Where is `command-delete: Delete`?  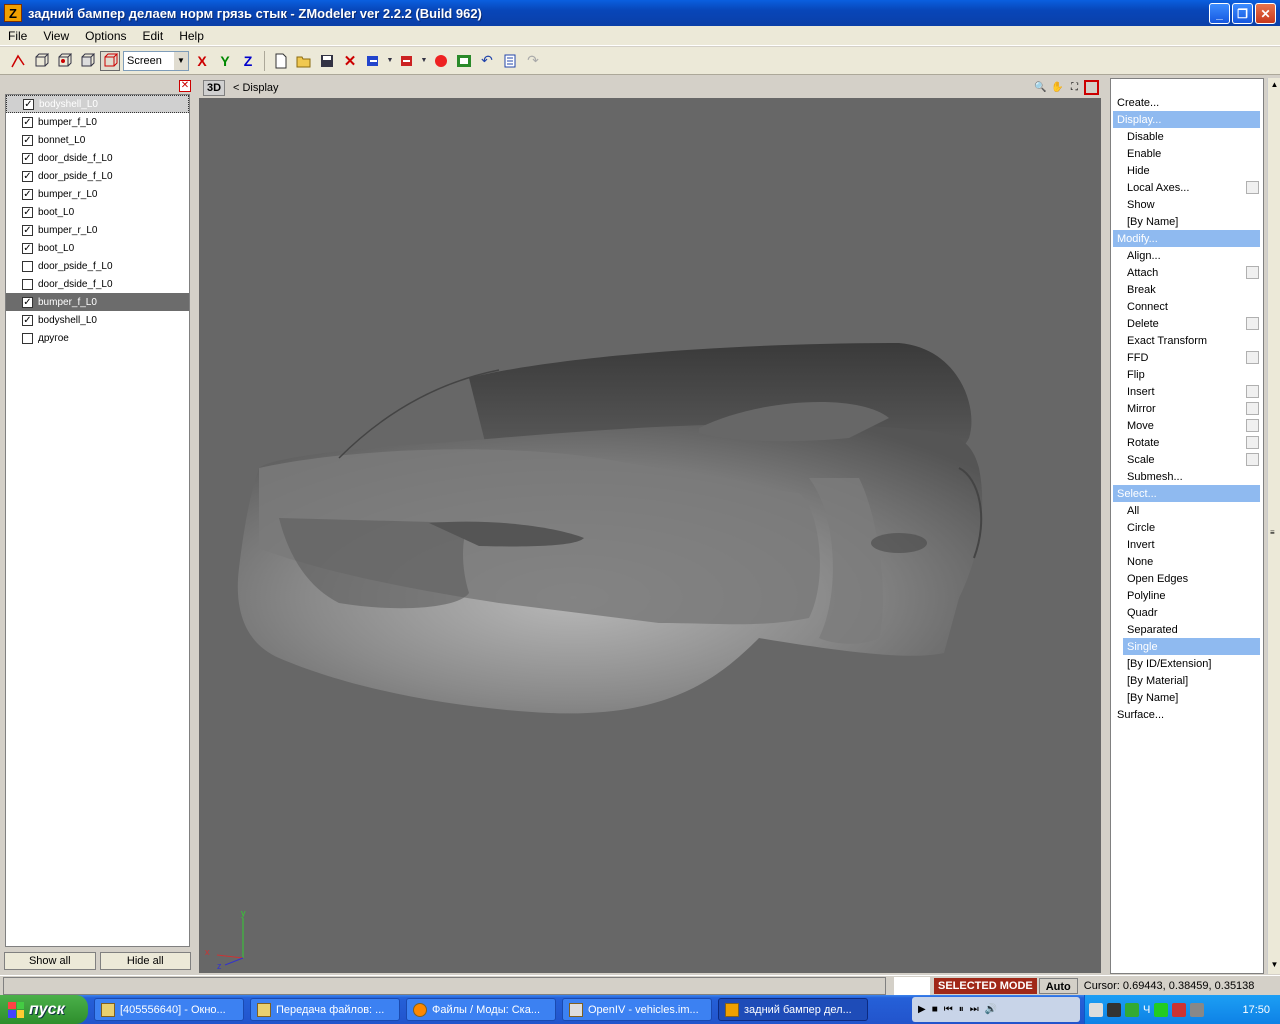 command-delete: Delete is located at coordinates (1187, 323).